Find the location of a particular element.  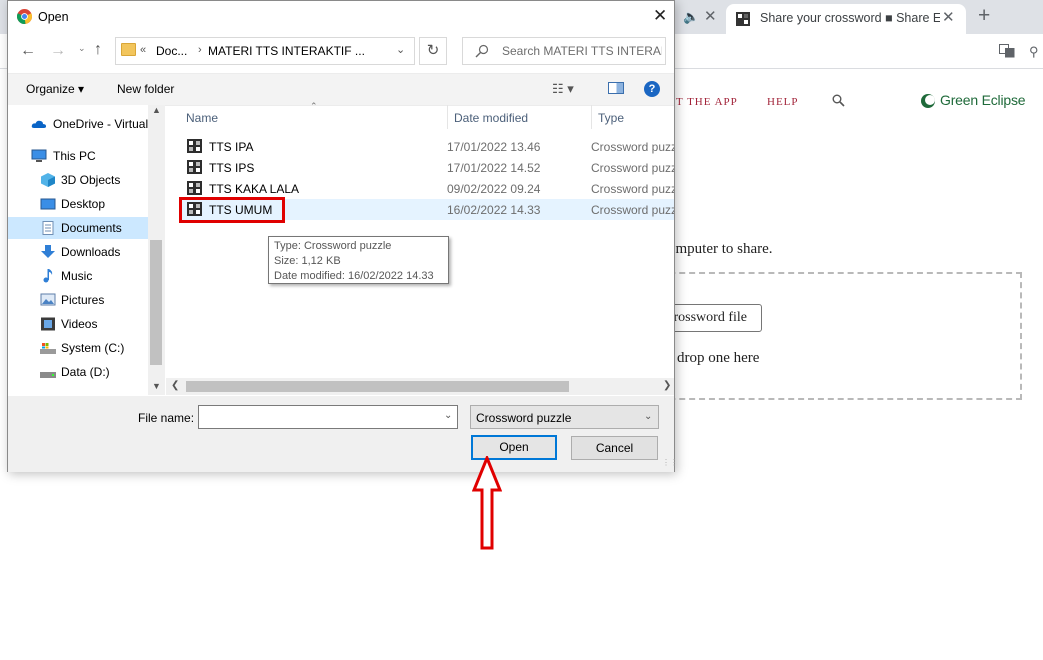

sidebar-item-label: This PC is located at coordinates (74, 156).